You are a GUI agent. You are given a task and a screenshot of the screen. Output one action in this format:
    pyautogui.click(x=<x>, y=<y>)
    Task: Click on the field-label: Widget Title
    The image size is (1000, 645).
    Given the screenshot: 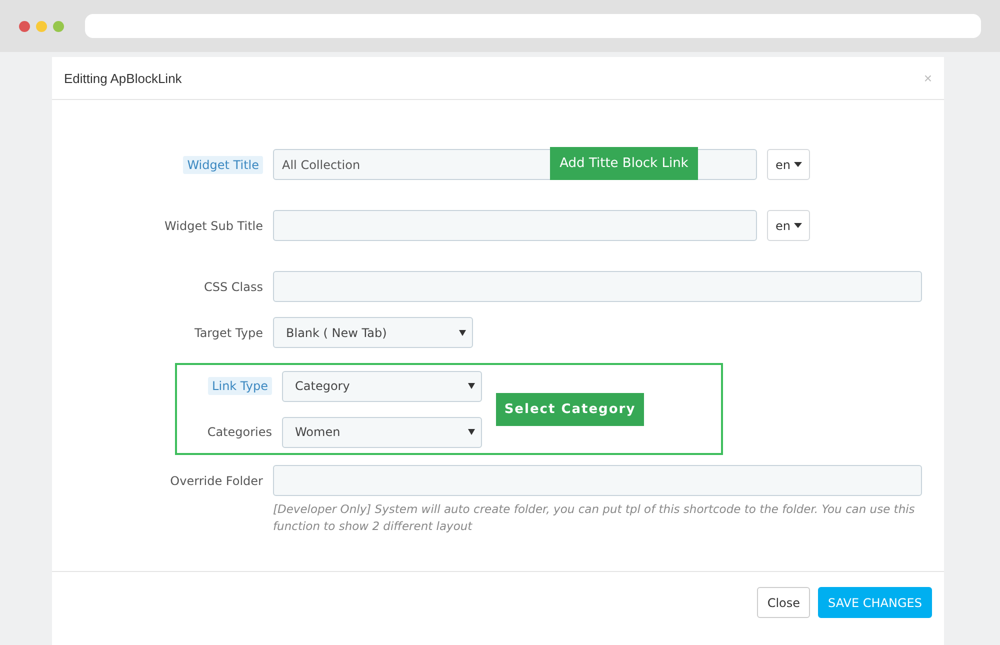 What is the action you would take?
    pyautogui.click(x=223, y=165)
    